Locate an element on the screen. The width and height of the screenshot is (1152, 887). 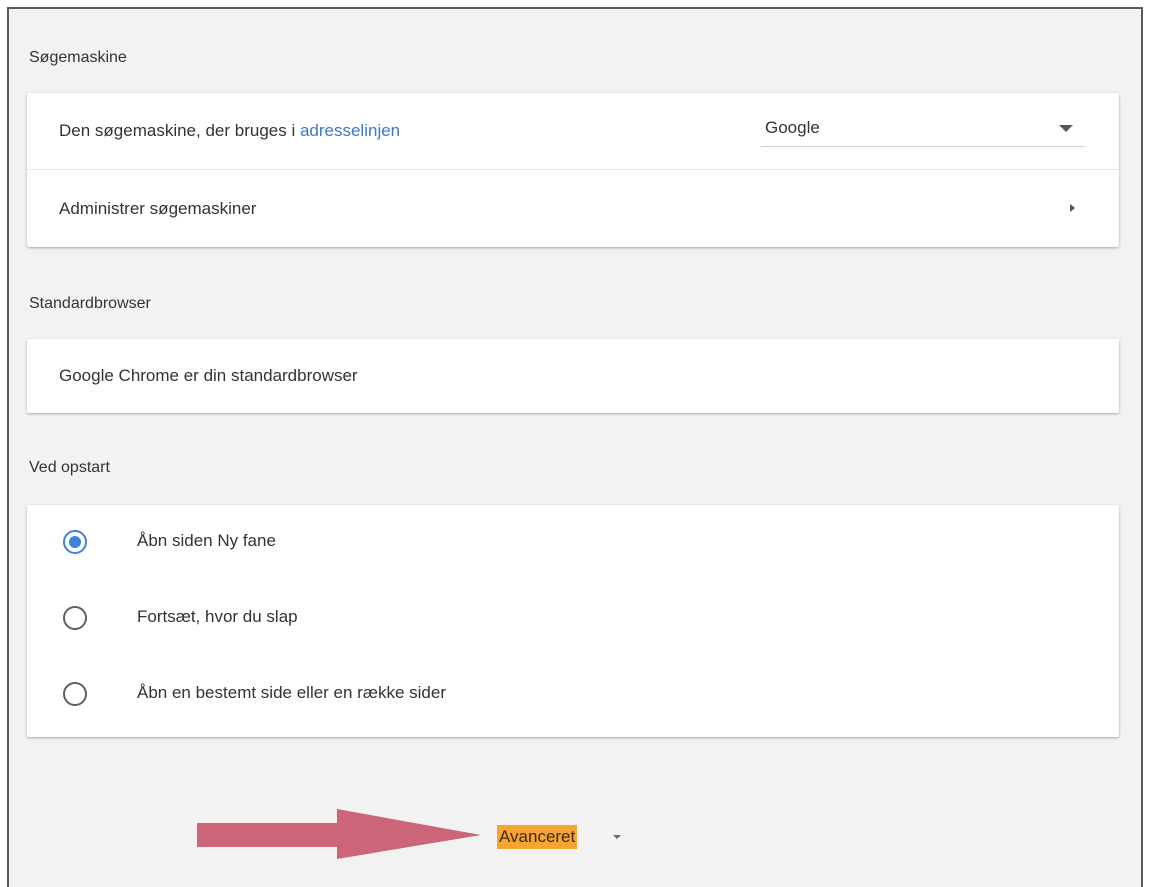
advanced-label: Avanceret is located at coordinates (537, 837).